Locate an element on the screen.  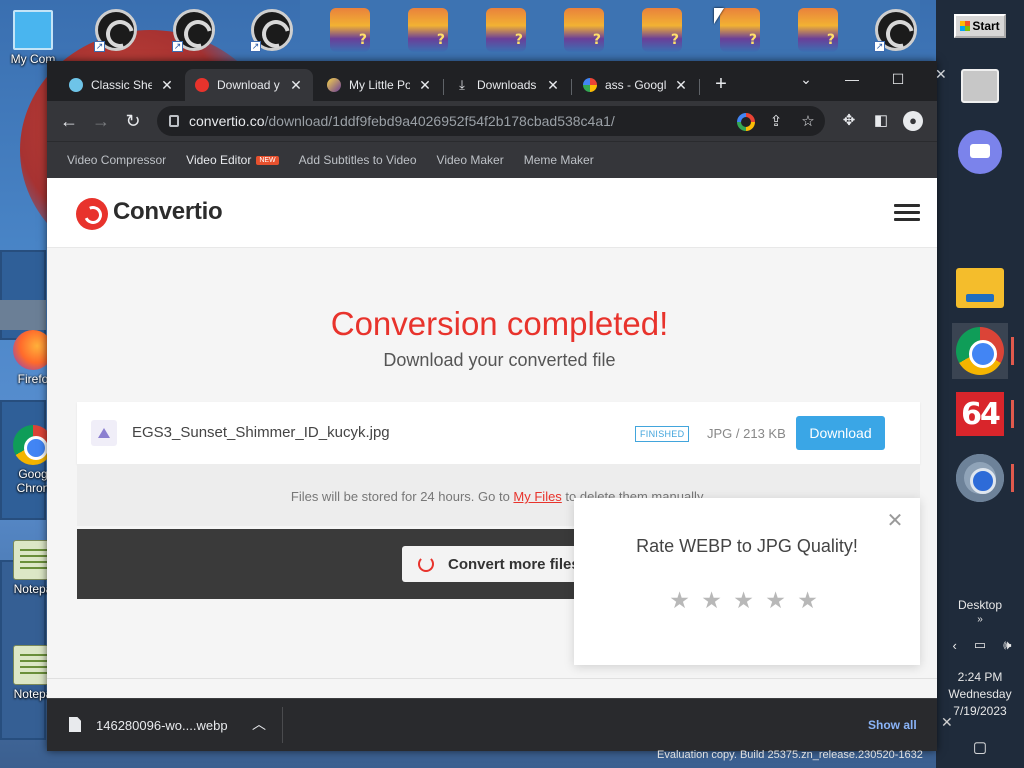
bookmark-star-icon: ☆ is located at coordinates (808, 122).